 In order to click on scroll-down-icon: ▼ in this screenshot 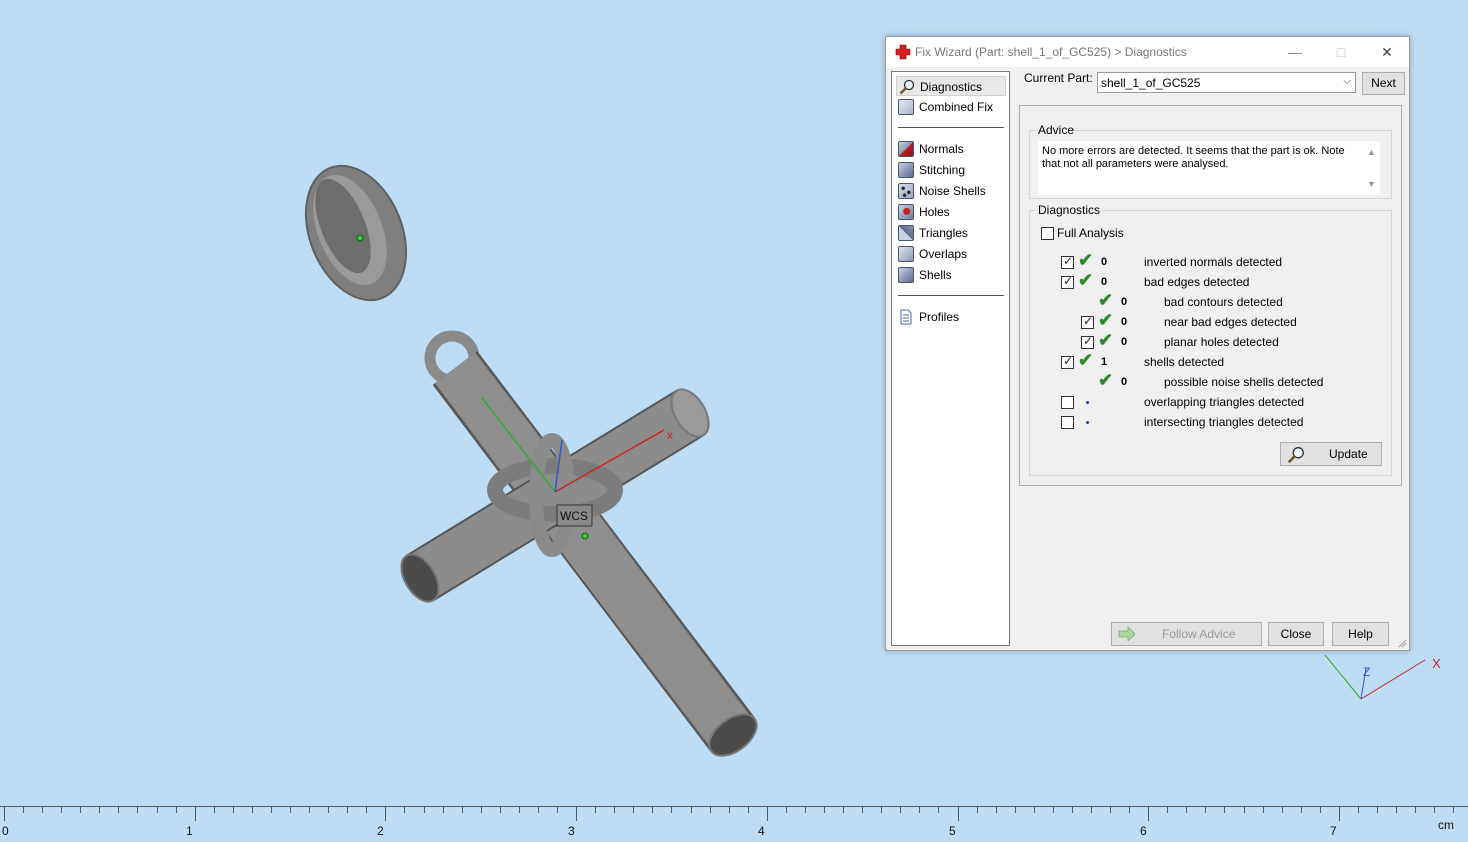, I will do `click(1371, 184)`.